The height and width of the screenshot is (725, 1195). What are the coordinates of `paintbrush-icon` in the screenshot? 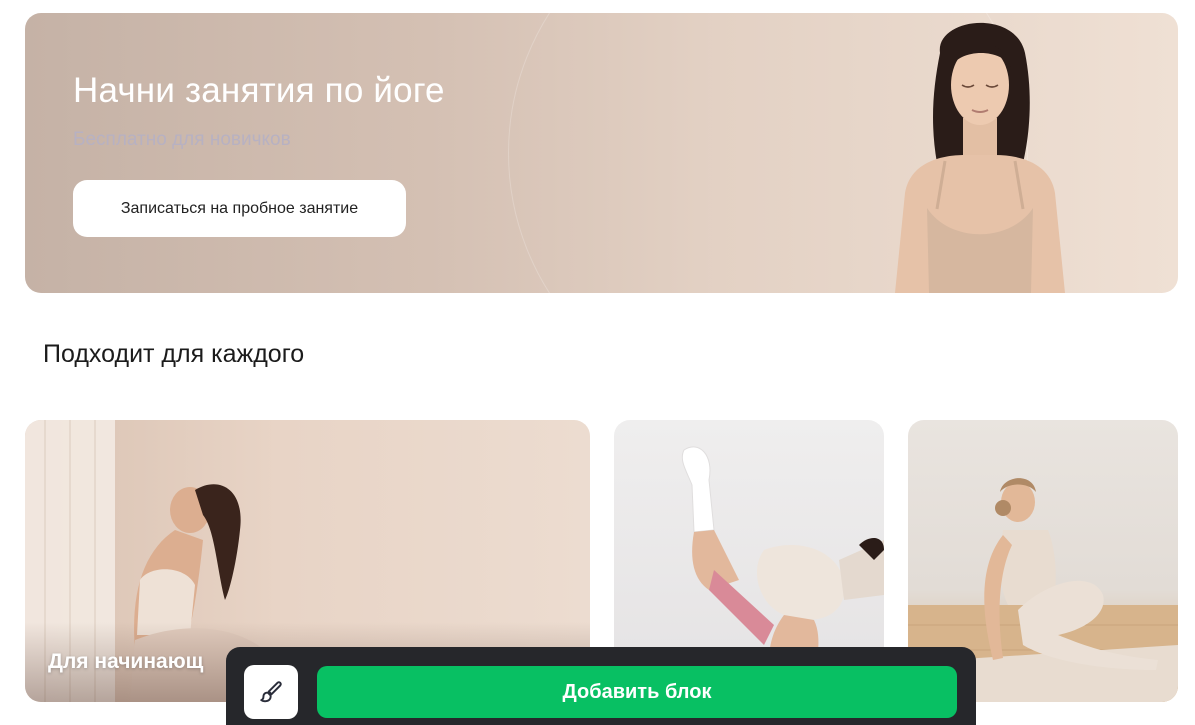 It's located at (271, 692).